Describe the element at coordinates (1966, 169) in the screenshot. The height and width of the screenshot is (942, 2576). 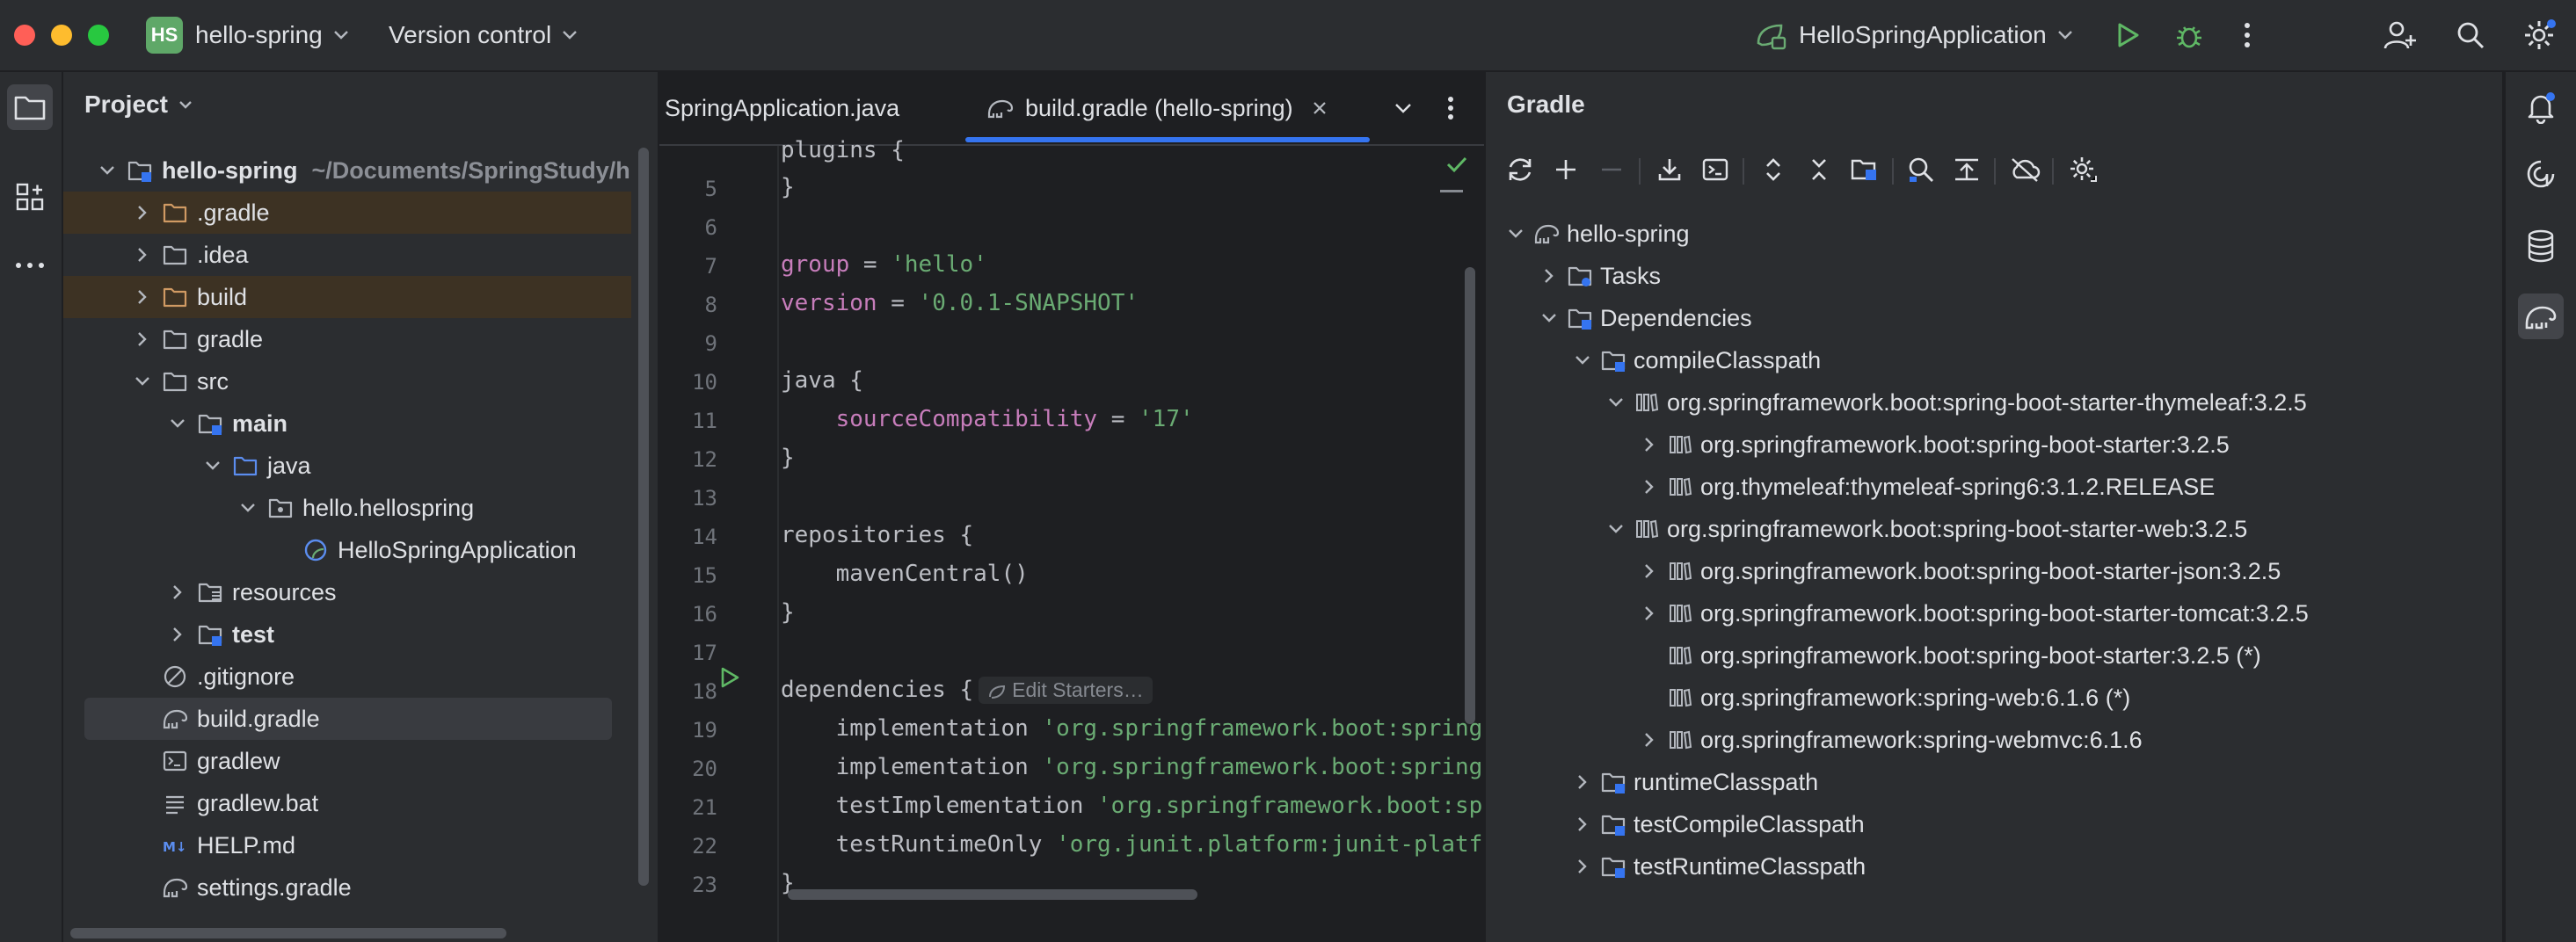
I see `show-ignored-button` at that location.